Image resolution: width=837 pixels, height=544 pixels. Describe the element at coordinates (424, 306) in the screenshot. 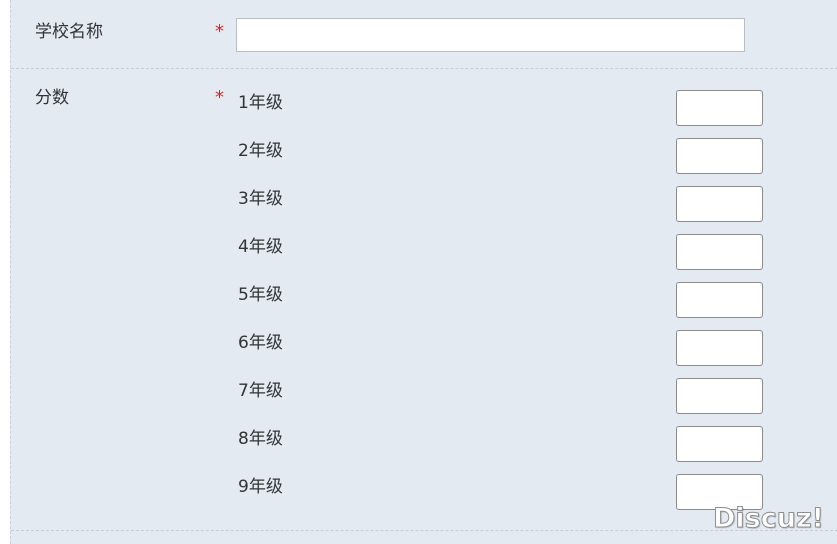

I see `grade-row-5: 5年级` at that location.